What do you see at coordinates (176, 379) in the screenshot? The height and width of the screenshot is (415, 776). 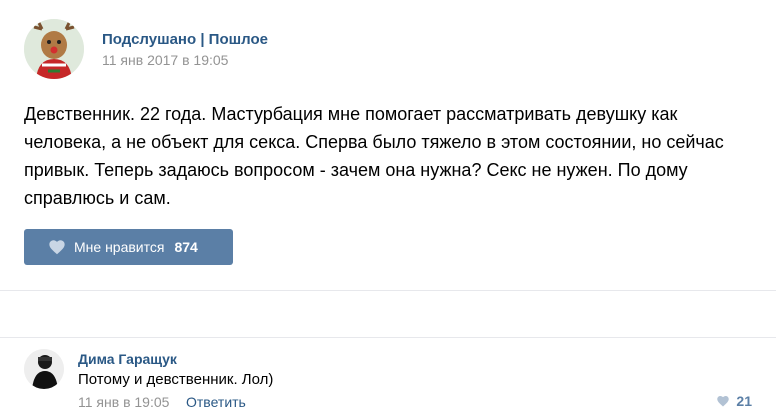 I see `comment-text: Потому и девственник. Лол)` at bounding box center [176, 379].